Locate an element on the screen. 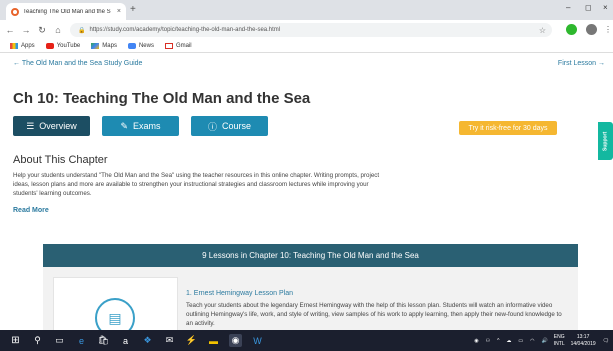  bookmark-label: Maps is located at coordinates (109, 46).